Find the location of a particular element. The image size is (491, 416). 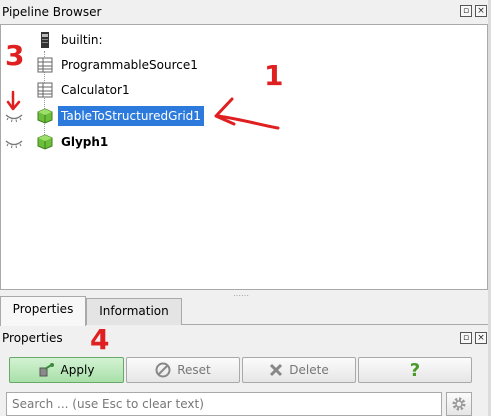

apply-button: Apply is located at coordinates (66, 370).